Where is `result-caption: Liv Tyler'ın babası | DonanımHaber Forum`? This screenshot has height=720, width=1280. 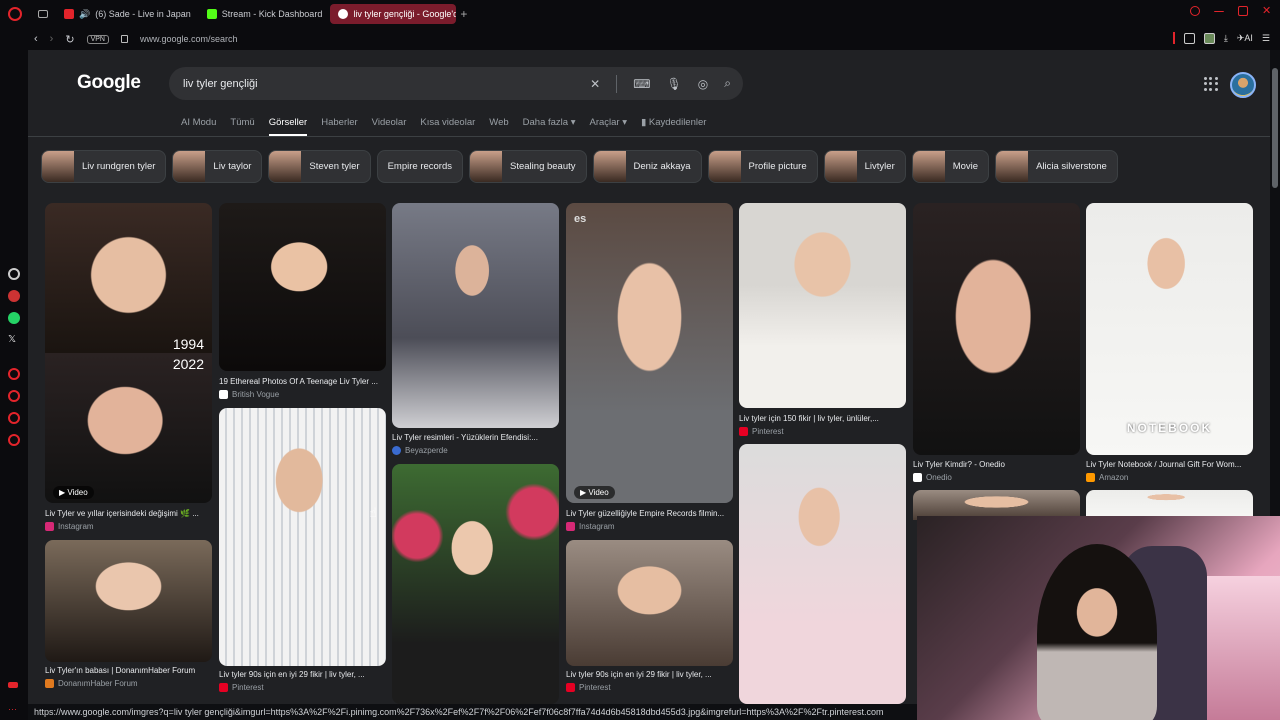 result-caption: Liv Tyler'ın babası | DonanımHaber Forum is located at coordinates (128, 670).